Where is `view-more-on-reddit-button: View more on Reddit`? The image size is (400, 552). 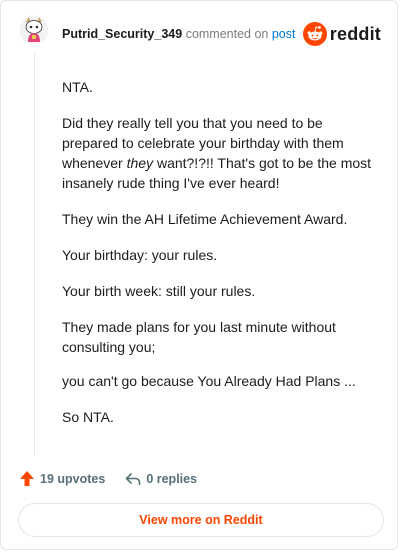 view-more-on-reddit-button: View more on Reddit is located at coordinates (201, 520).